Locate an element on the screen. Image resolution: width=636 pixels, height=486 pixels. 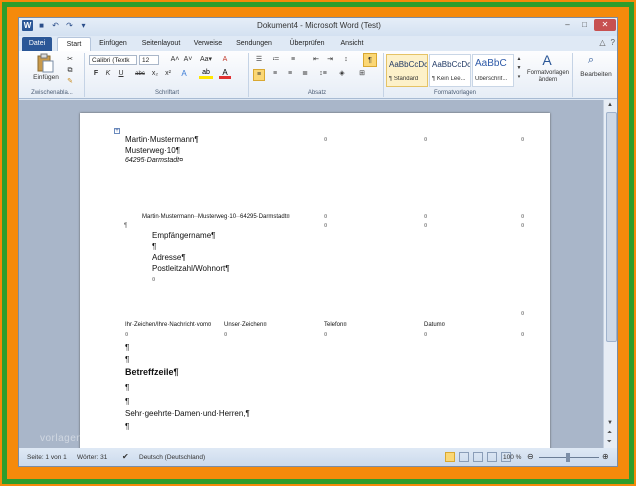
show-formatting-marks-button: ¶ is located at coordinates (370, 60).